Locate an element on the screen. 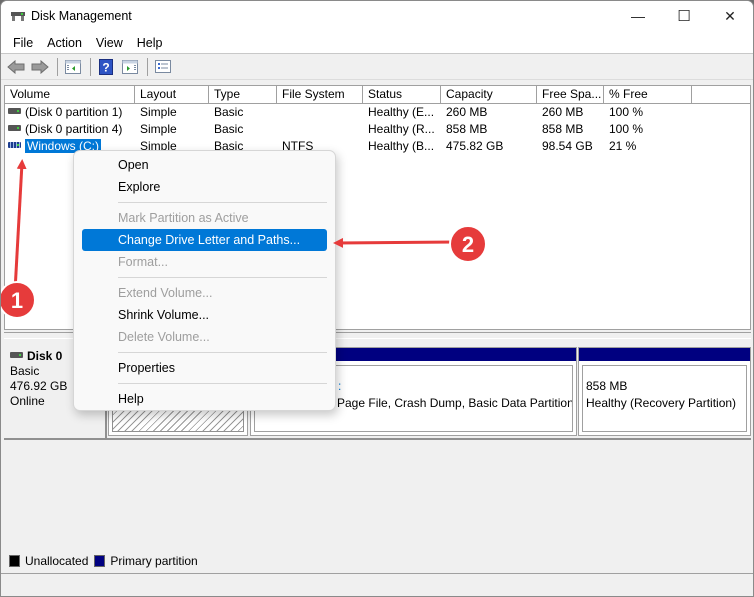 Image resolution: width=754 pixels, height=597 pixels. menu-item-explore: Explore is located at coordinates (204, 187).